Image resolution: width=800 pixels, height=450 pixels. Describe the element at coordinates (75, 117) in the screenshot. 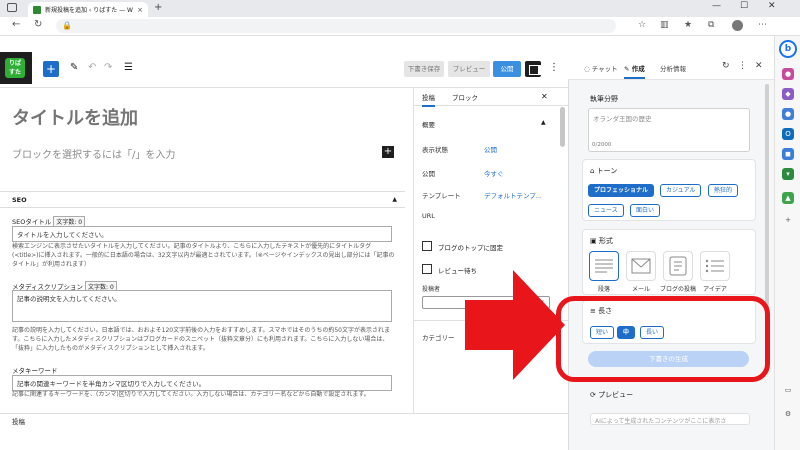

I see `post-title: タイトルを追加` at that location.